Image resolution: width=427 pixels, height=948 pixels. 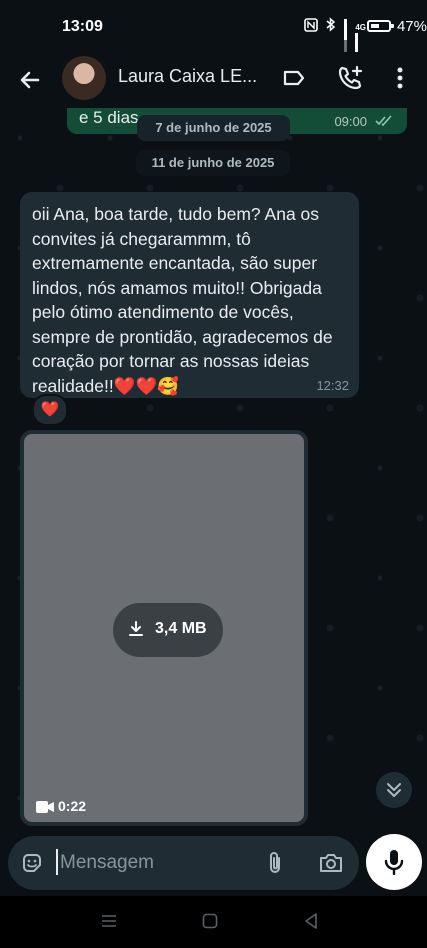 I want to click on video-camera-icon, so click(x=45, y=807).